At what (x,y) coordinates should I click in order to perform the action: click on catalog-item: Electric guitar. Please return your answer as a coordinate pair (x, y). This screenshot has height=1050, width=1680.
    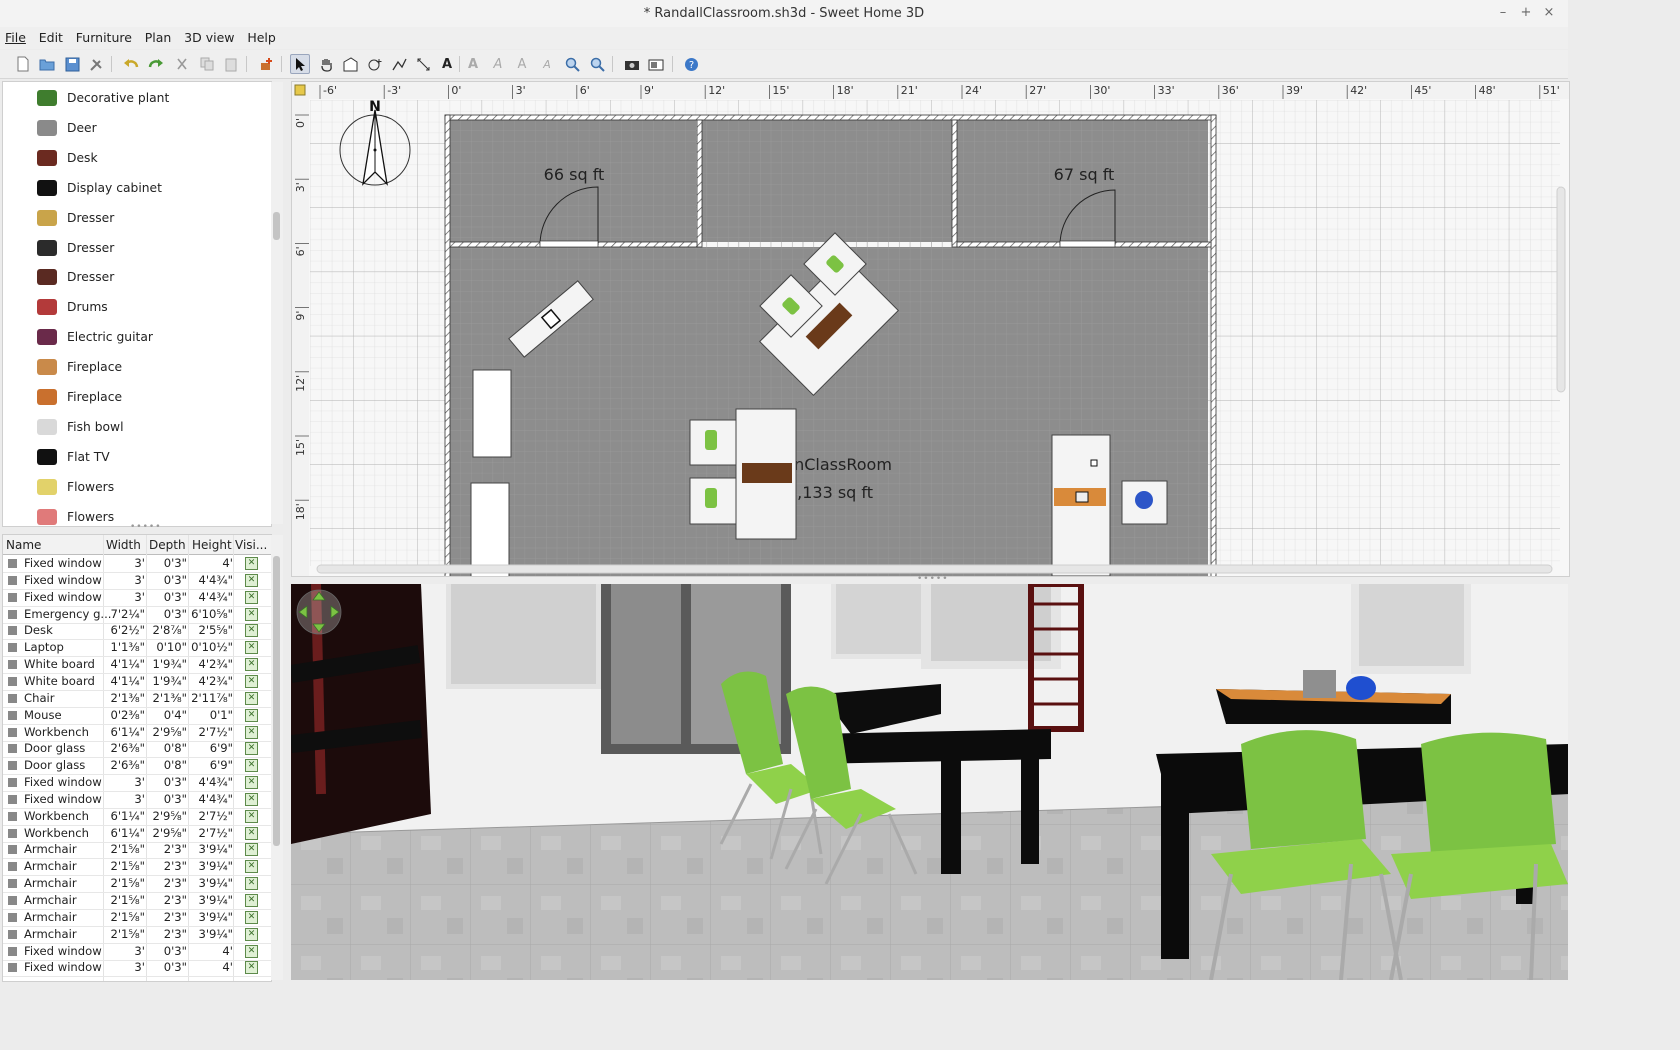
    Looking at the image, I should click on (137, 337).